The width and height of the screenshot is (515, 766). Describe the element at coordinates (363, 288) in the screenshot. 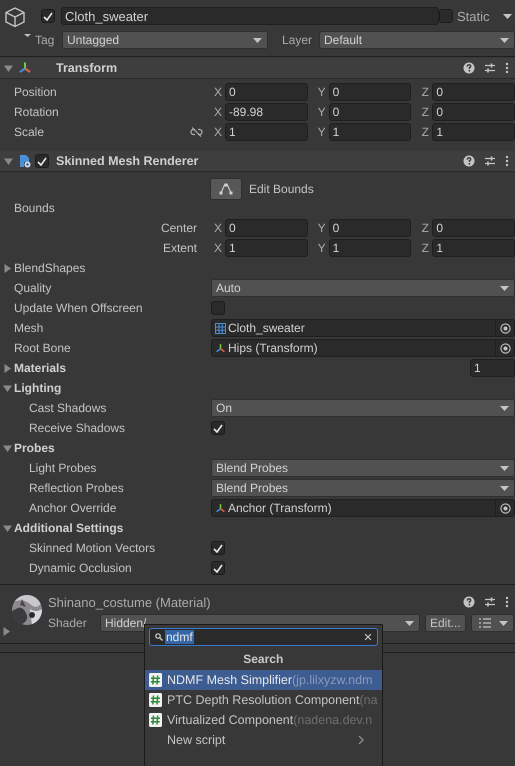

I see `dropdown: Auto` at that location.